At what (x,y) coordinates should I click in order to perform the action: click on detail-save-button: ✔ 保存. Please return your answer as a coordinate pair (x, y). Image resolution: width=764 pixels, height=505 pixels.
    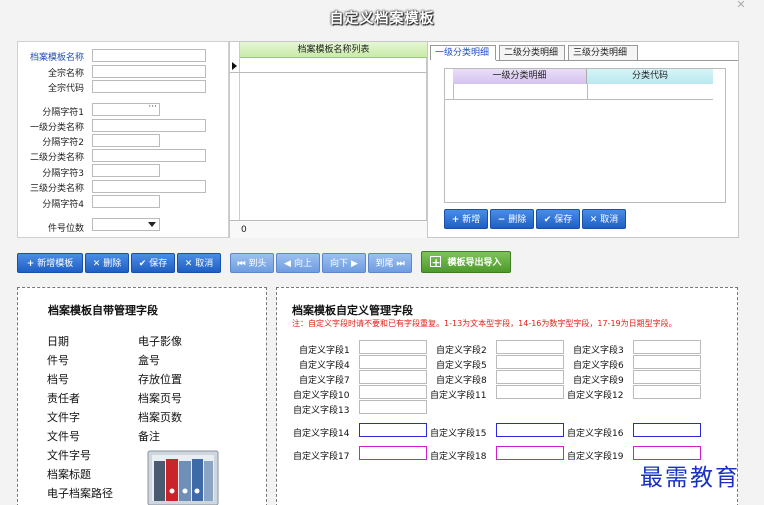
    Looking at the image, I should click on (558, 219).